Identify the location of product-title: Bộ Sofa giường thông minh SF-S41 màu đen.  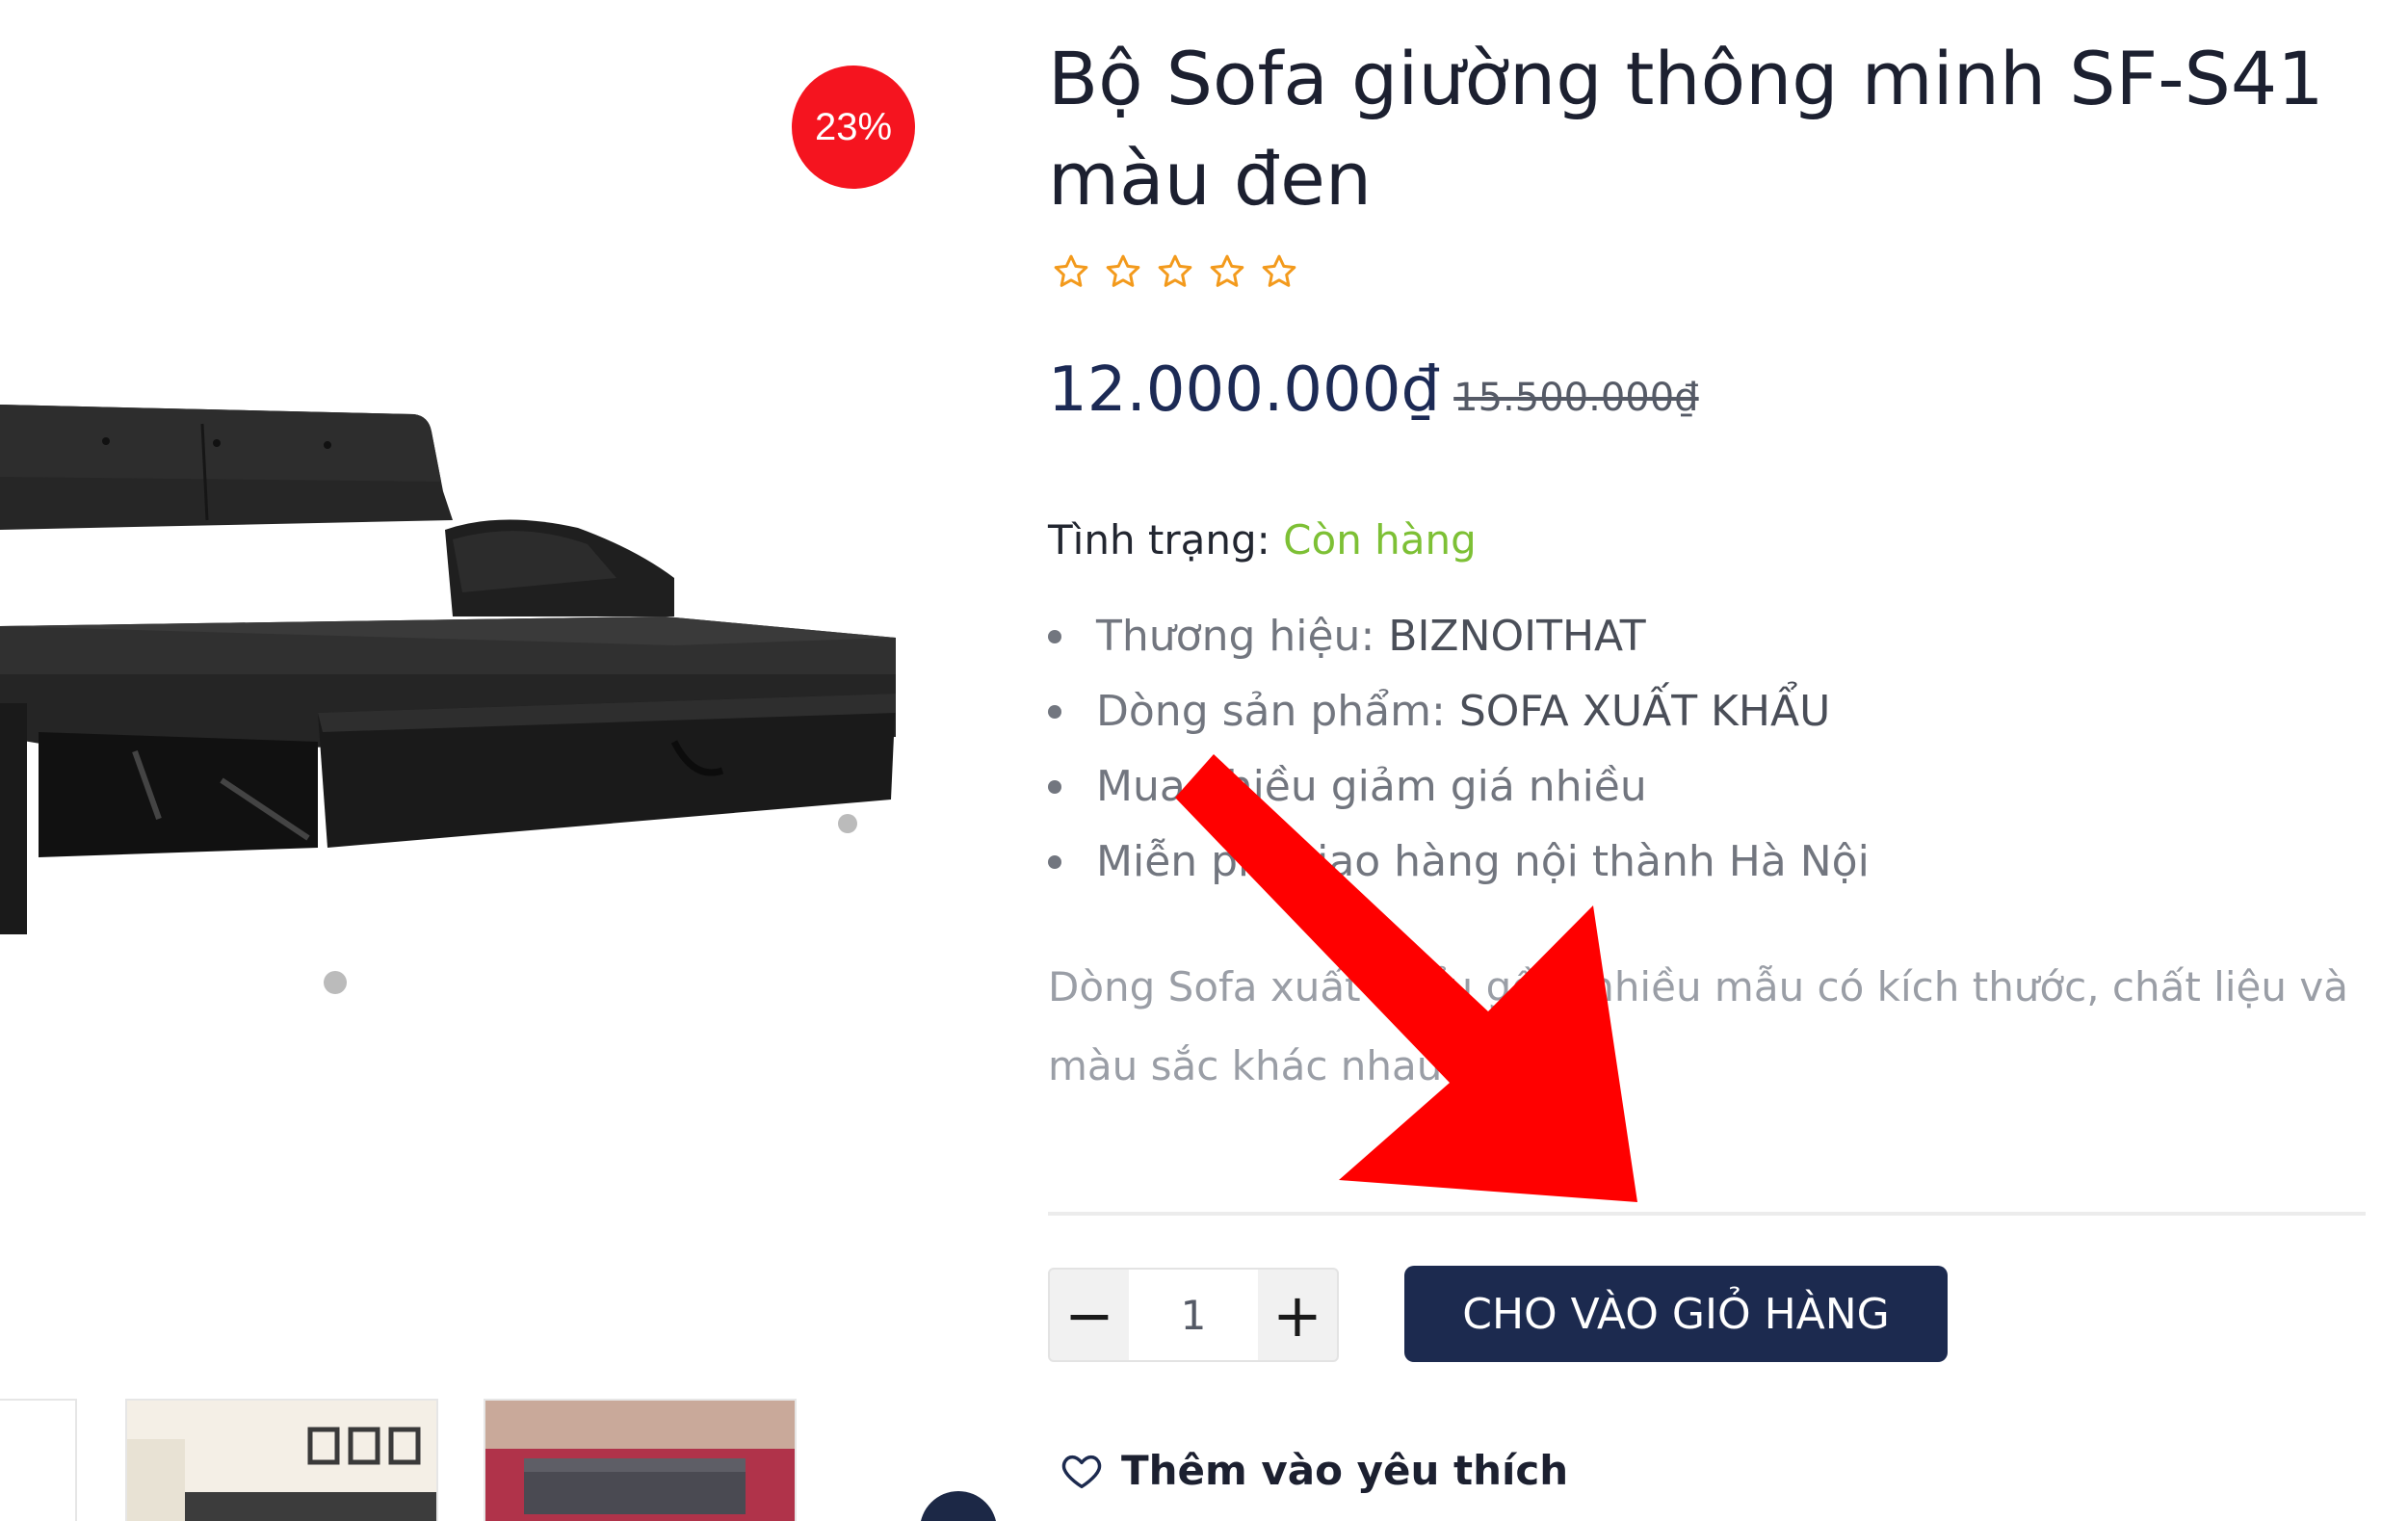
(1686, 129).